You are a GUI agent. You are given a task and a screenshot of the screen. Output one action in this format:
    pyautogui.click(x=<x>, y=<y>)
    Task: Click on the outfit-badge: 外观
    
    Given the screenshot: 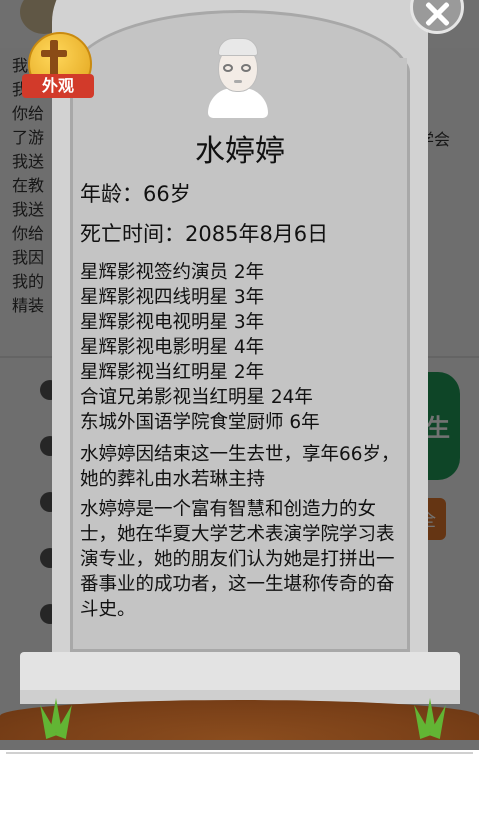 What is the action you would take?
    pyautogui.click(x=58, y=67)
    